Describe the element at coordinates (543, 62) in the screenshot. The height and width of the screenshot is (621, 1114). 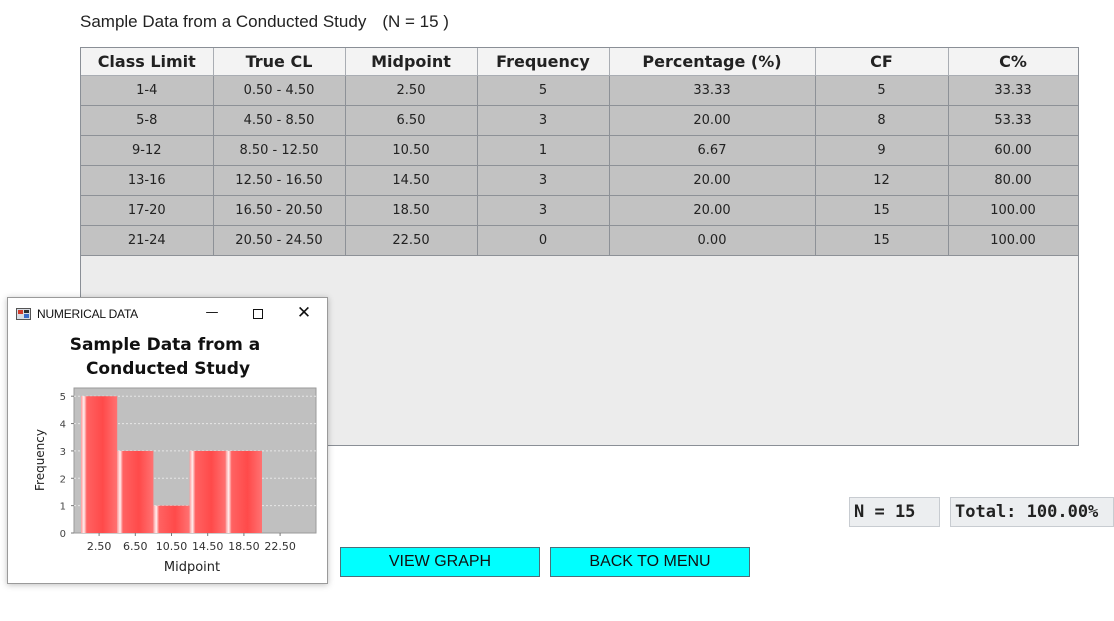
I see `column-header: Frequency` at that location.